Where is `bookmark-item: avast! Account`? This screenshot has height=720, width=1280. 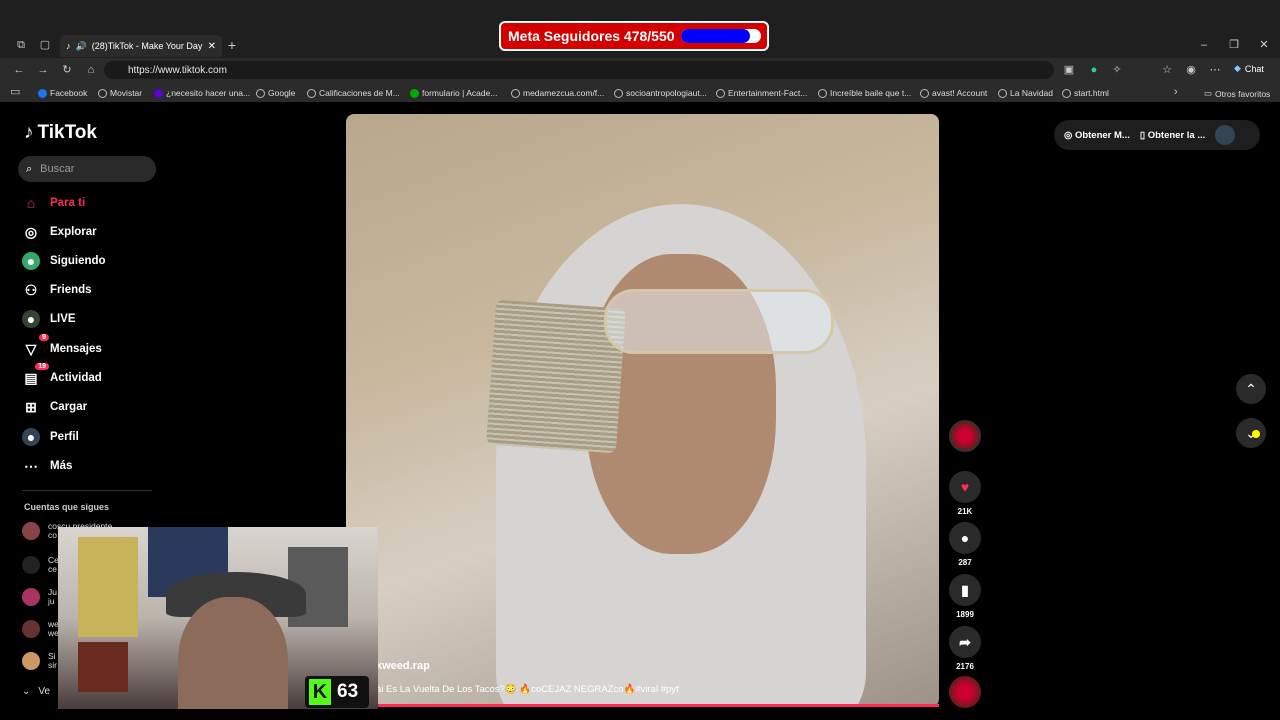
bookmark-item: avast! Account is located at coordinates (953, 93).